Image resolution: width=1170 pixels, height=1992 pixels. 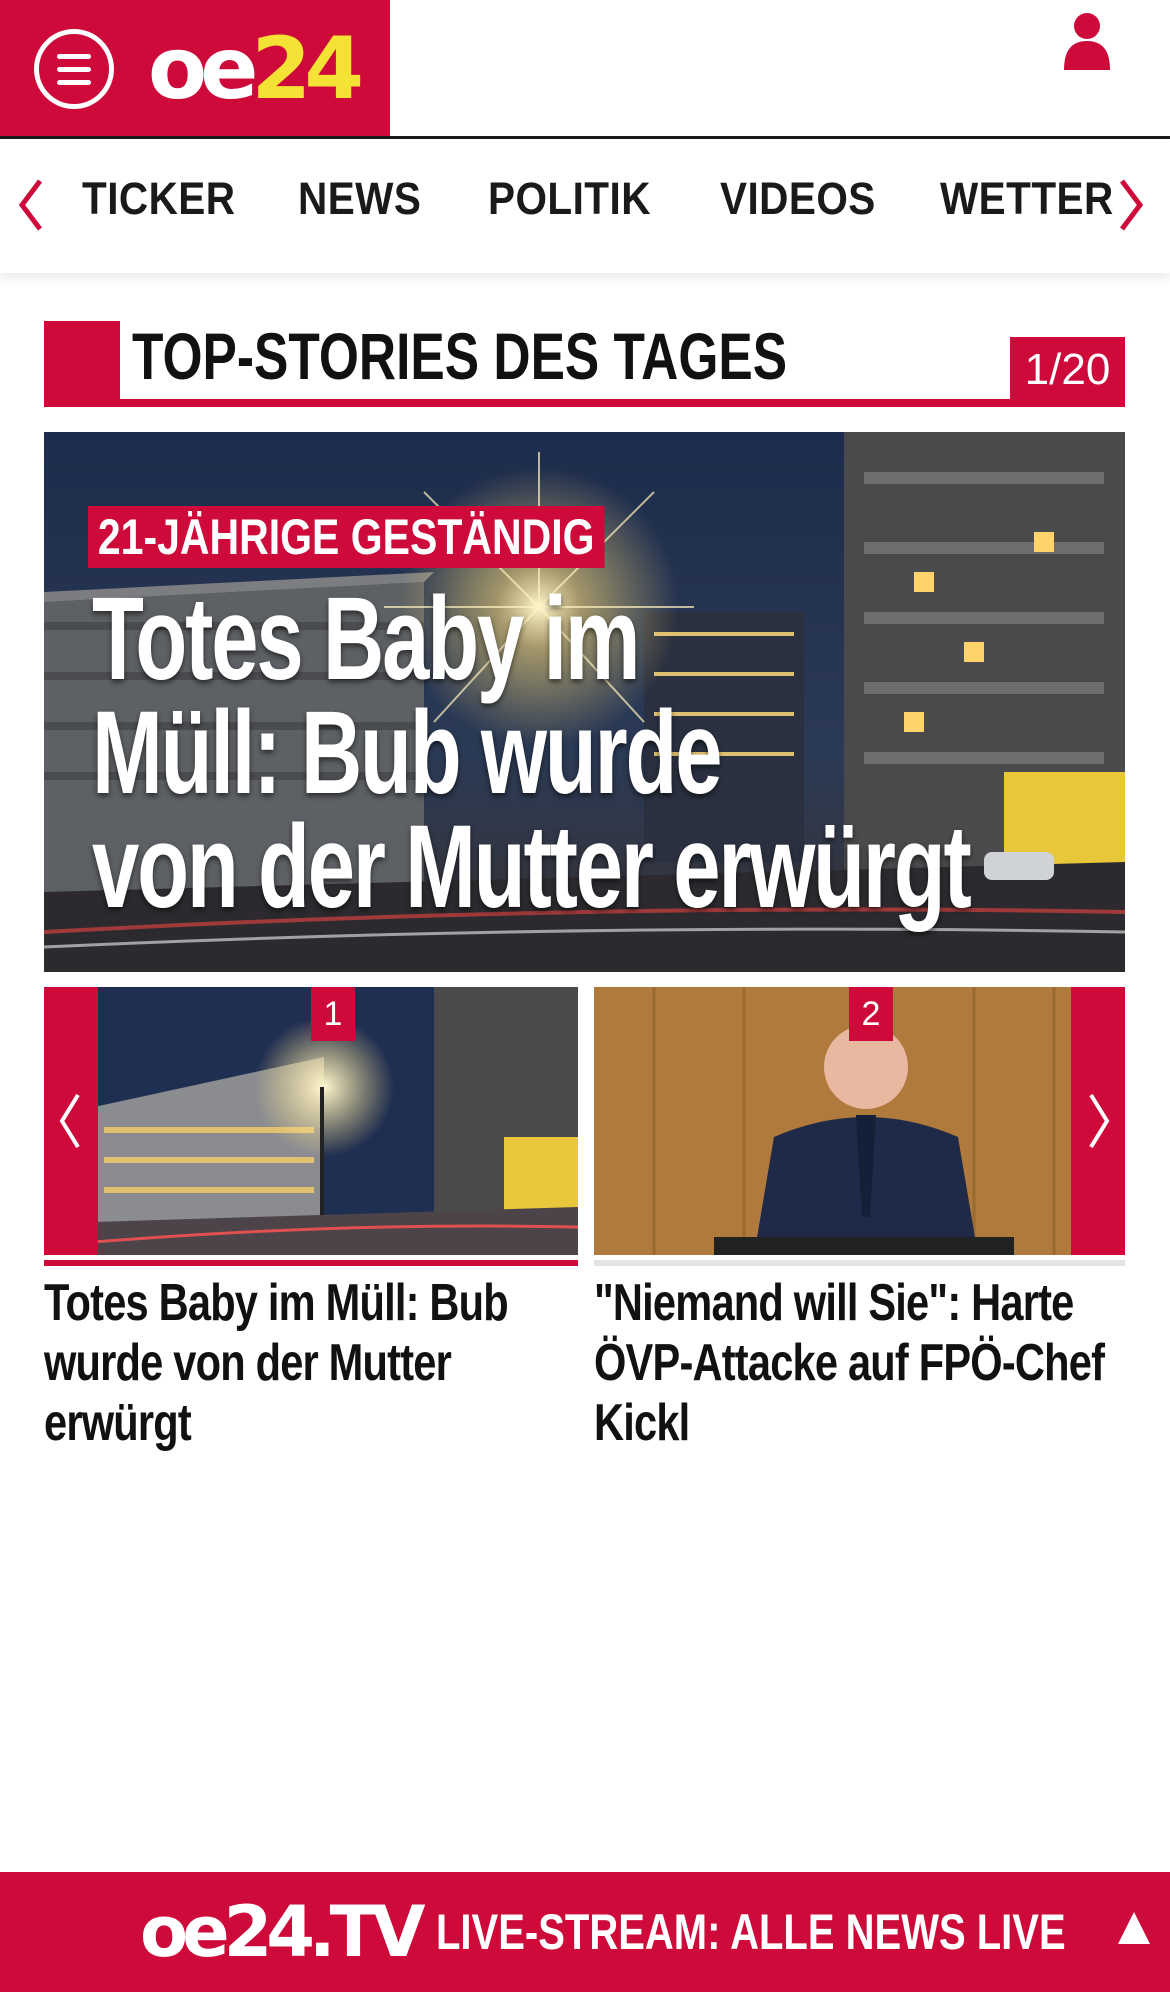 I want to click on story-number-badge: 1, so click(x=333, y=1014).